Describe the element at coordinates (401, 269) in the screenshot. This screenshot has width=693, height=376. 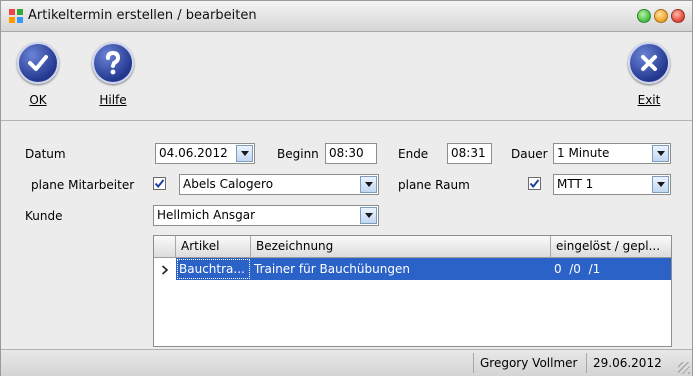
I see `cell-bezeichnung: Trainer für Bauchübungen` at that location.